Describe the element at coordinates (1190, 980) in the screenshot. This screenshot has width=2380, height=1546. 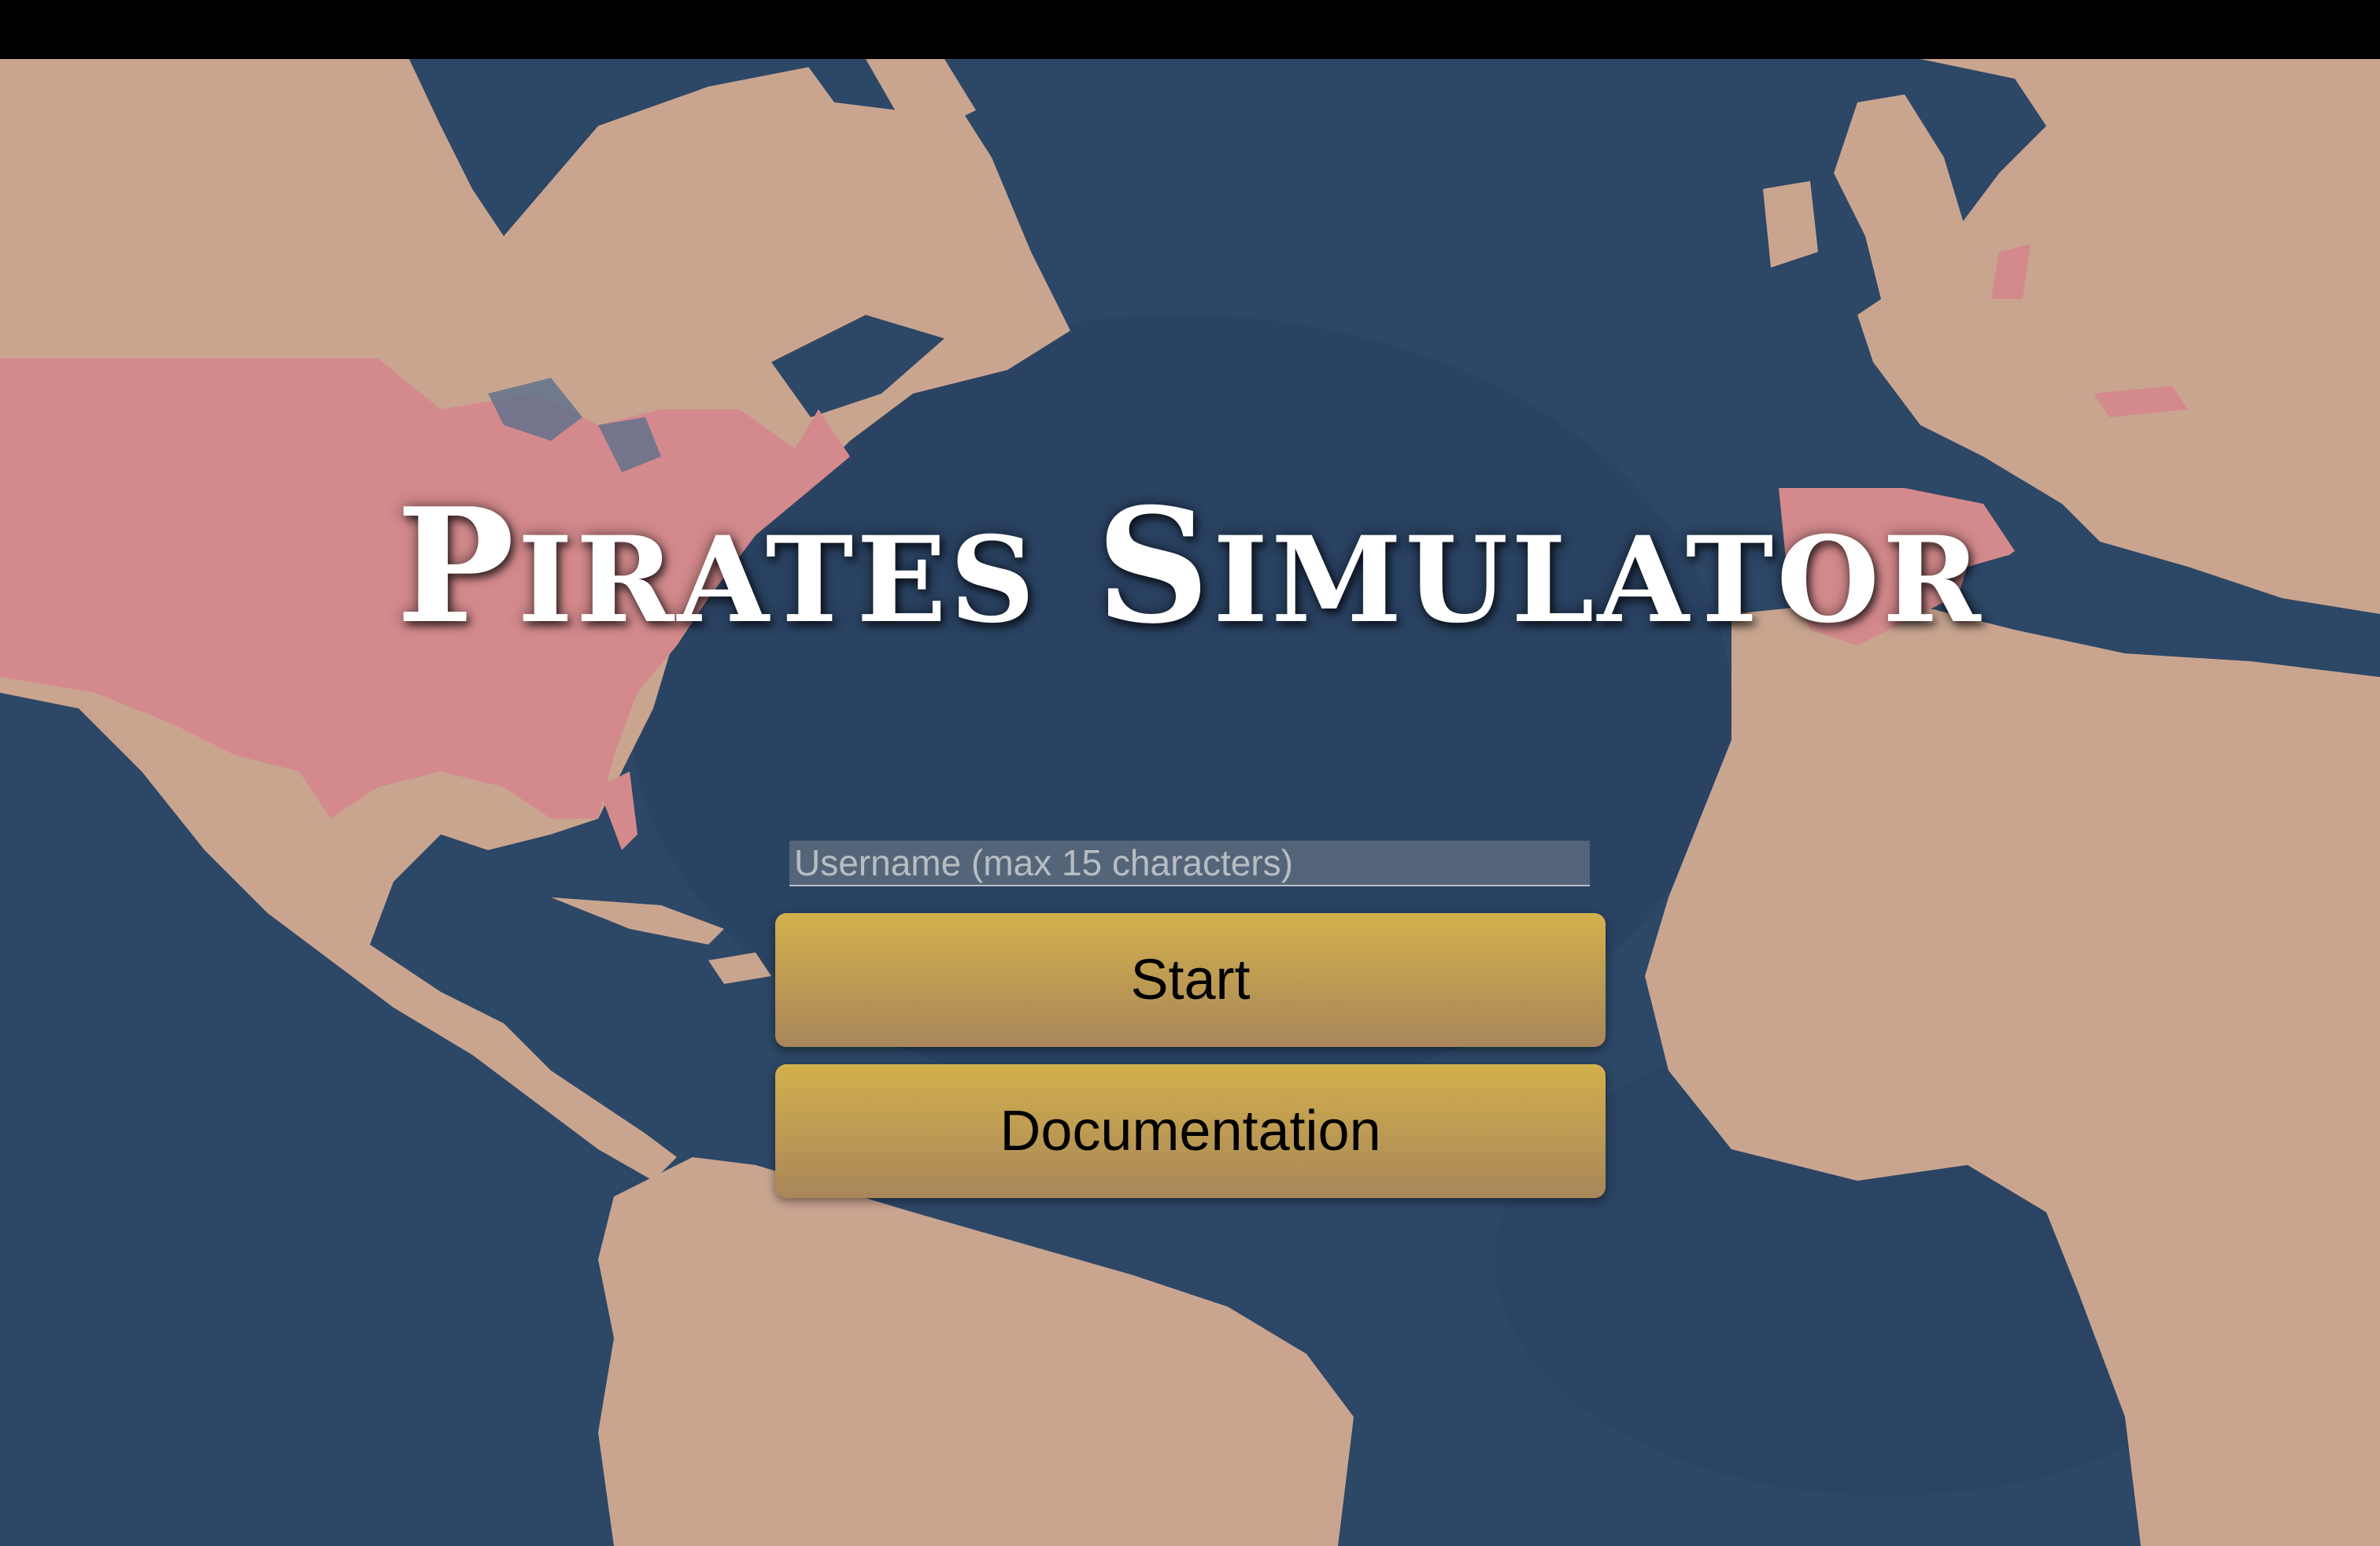
I see `start-button: Start` at that location.